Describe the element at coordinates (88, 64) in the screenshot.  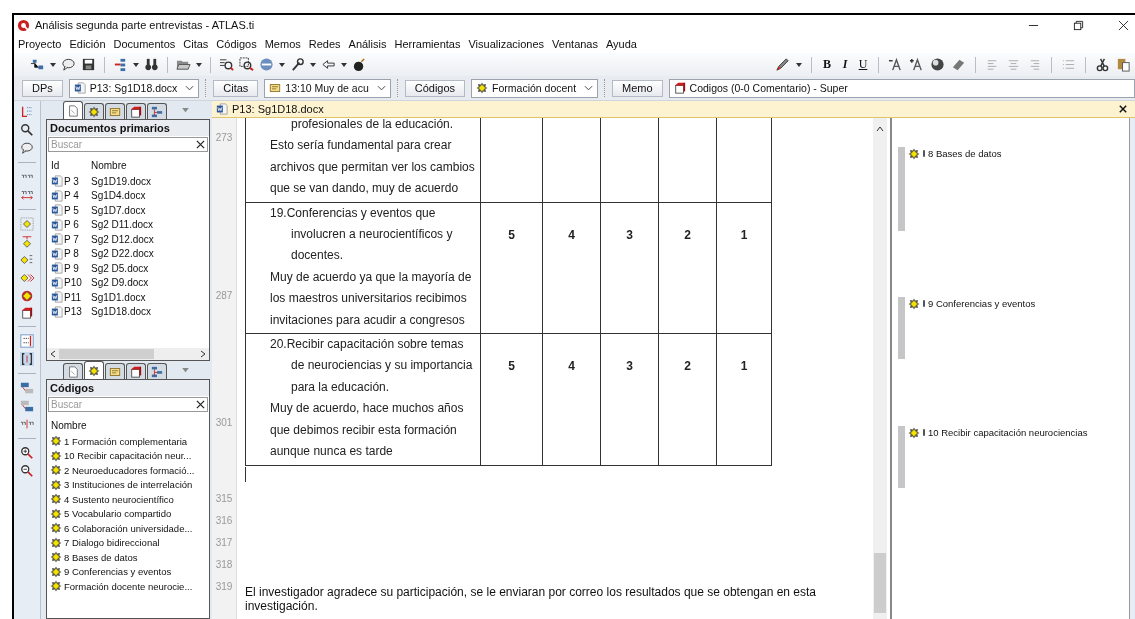
I see `save-icon` at that location.